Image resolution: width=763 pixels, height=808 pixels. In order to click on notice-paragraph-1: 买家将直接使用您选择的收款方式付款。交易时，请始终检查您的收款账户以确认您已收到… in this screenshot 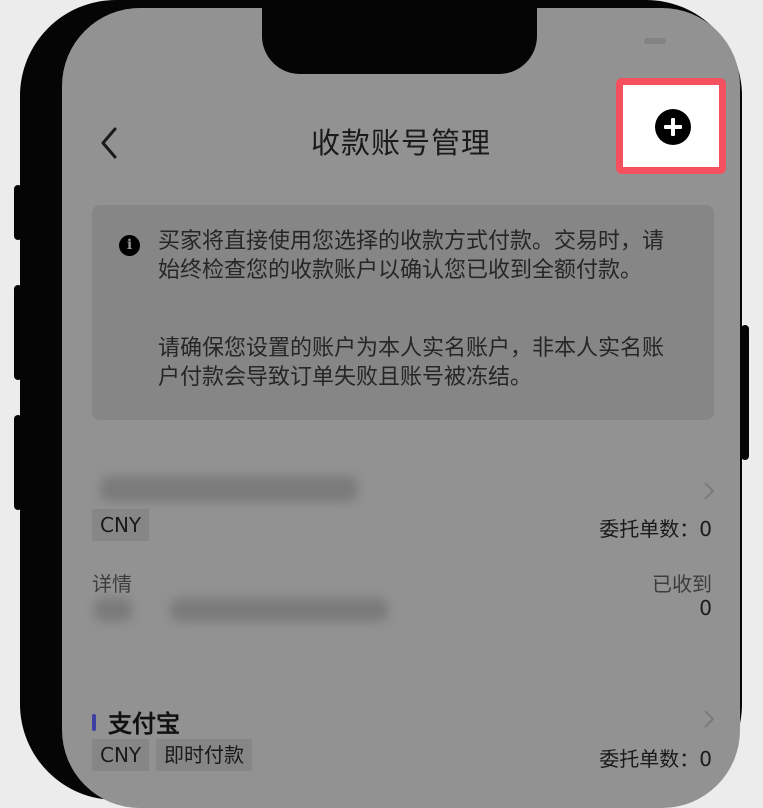, I will do `click(411, 256)`.